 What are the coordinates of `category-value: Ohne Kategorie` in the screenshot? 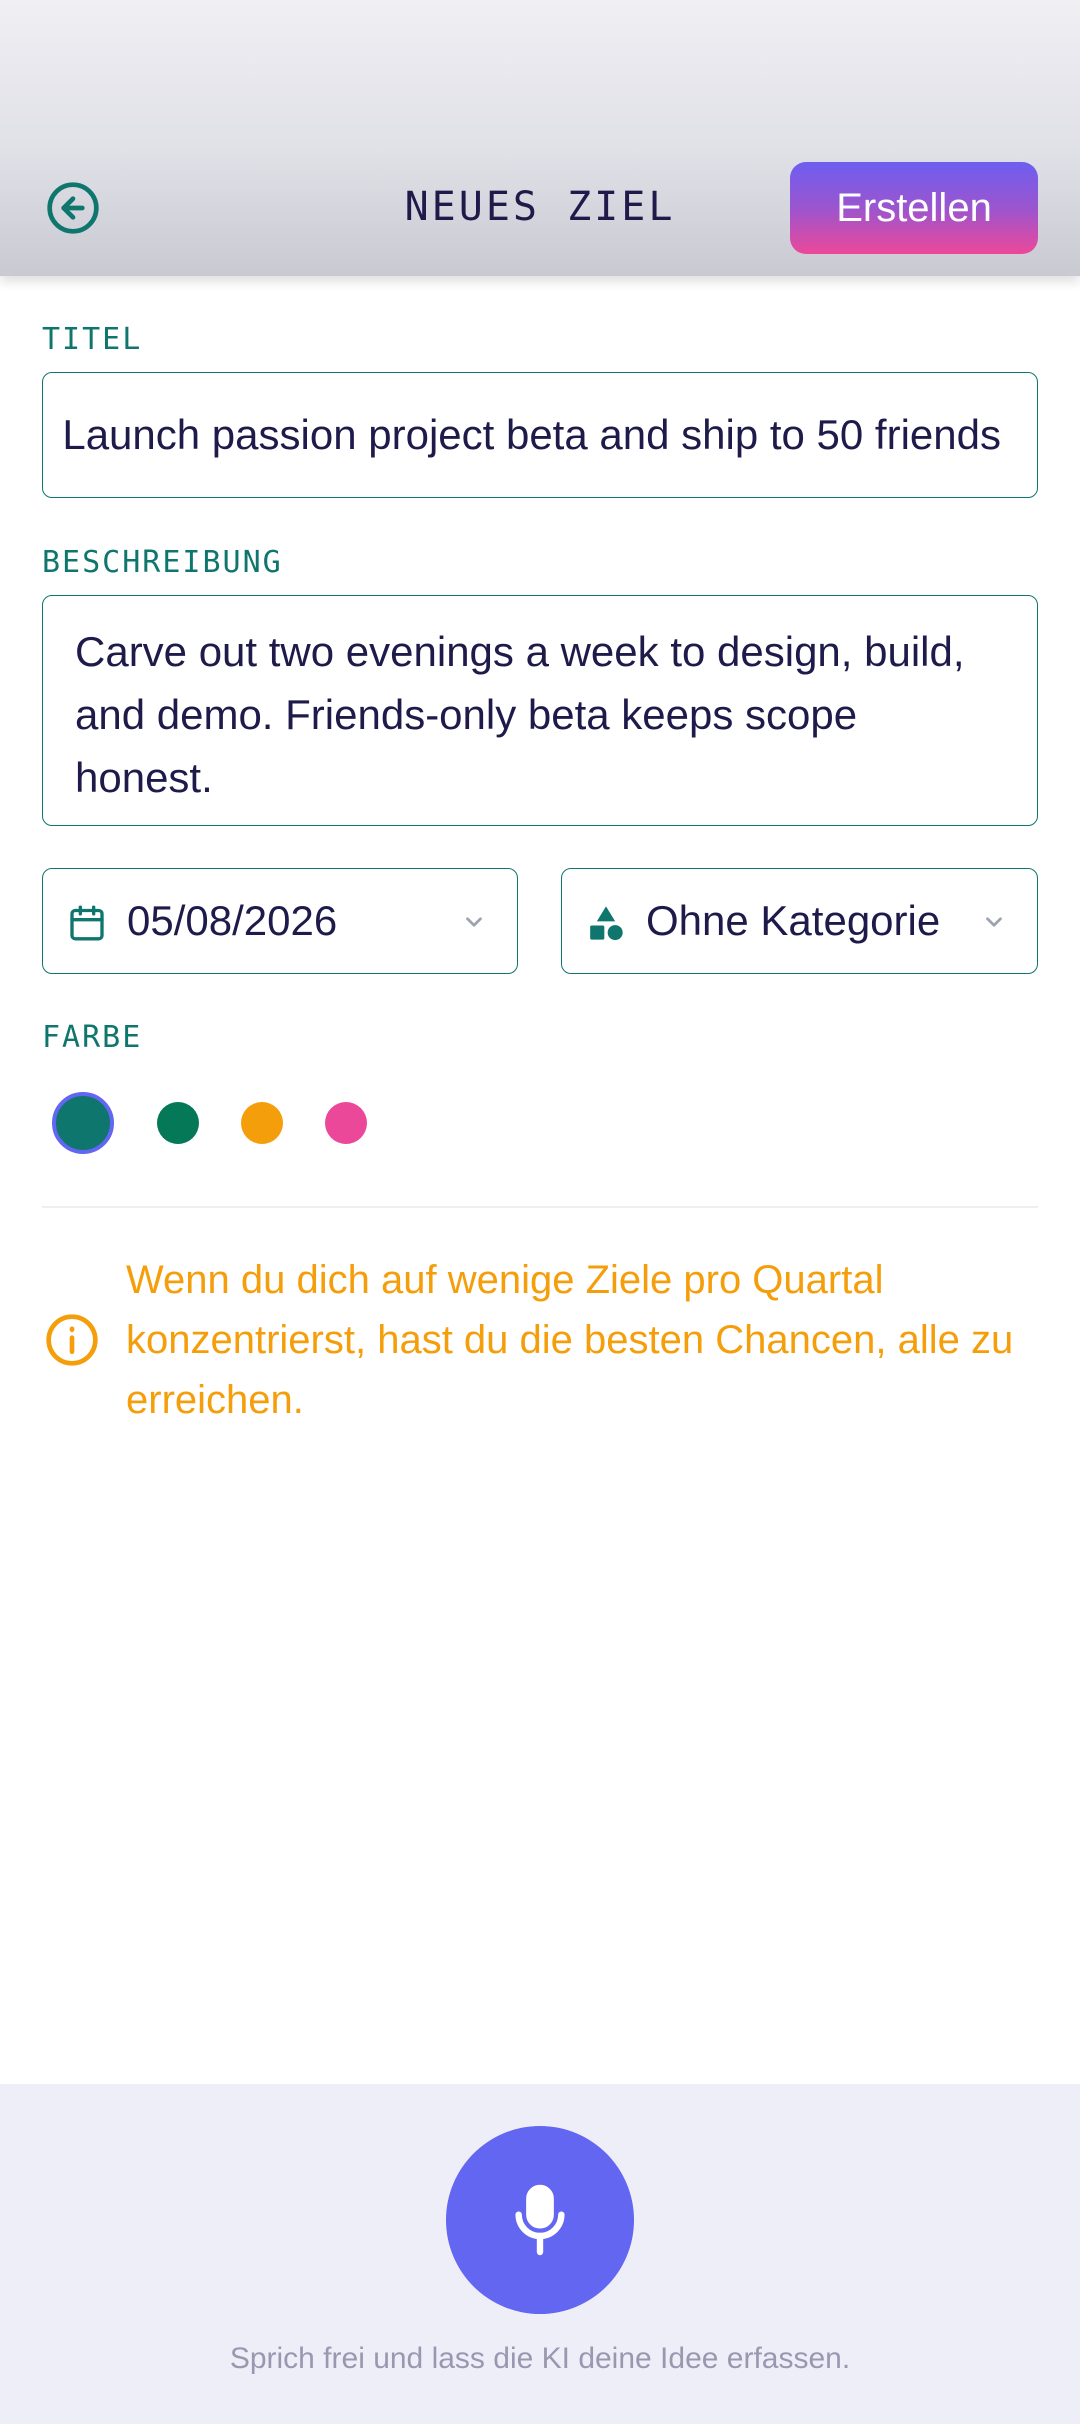 It's located at (793, 920).